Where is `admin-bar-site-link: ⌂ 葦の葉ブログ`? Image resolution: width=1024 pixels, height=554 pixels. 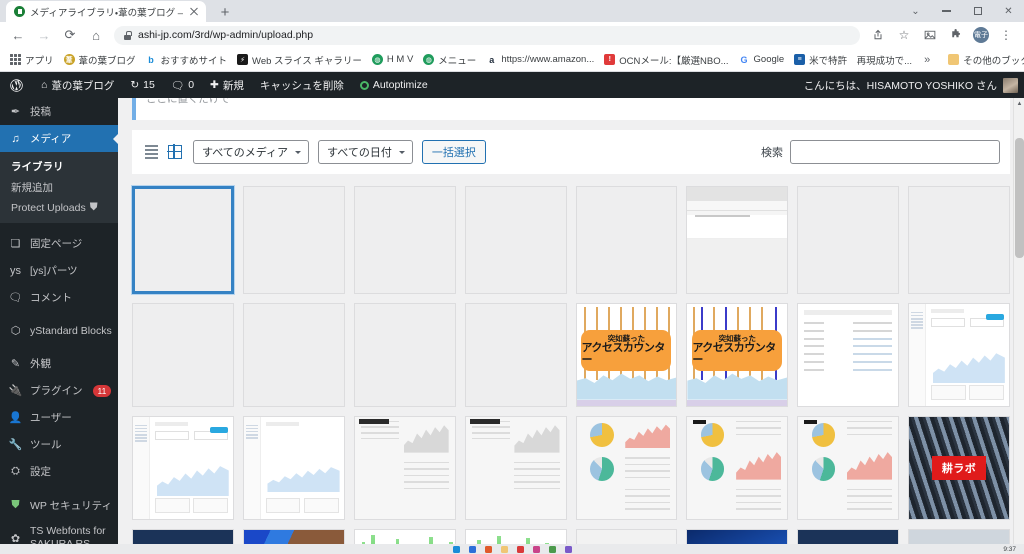 admin-bar-site-link: ⌂ 葦の葉ブログ is located at coordinates (77, 85).